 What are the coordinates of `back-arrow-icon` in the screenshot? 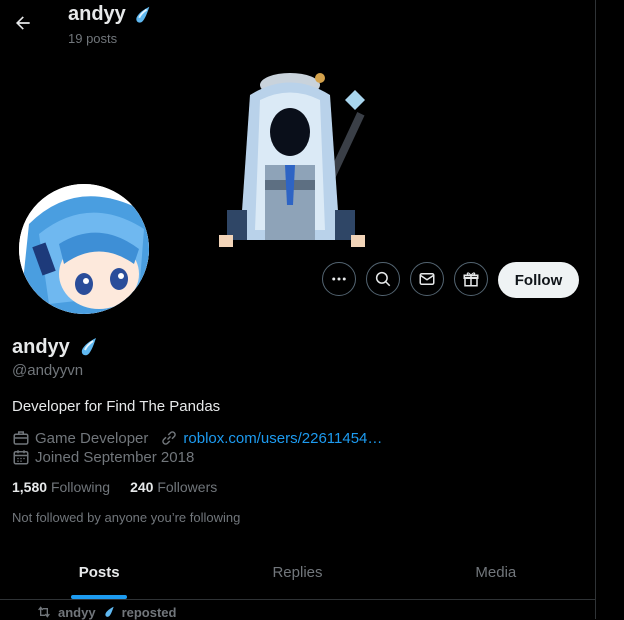 It's located at (23, 23).